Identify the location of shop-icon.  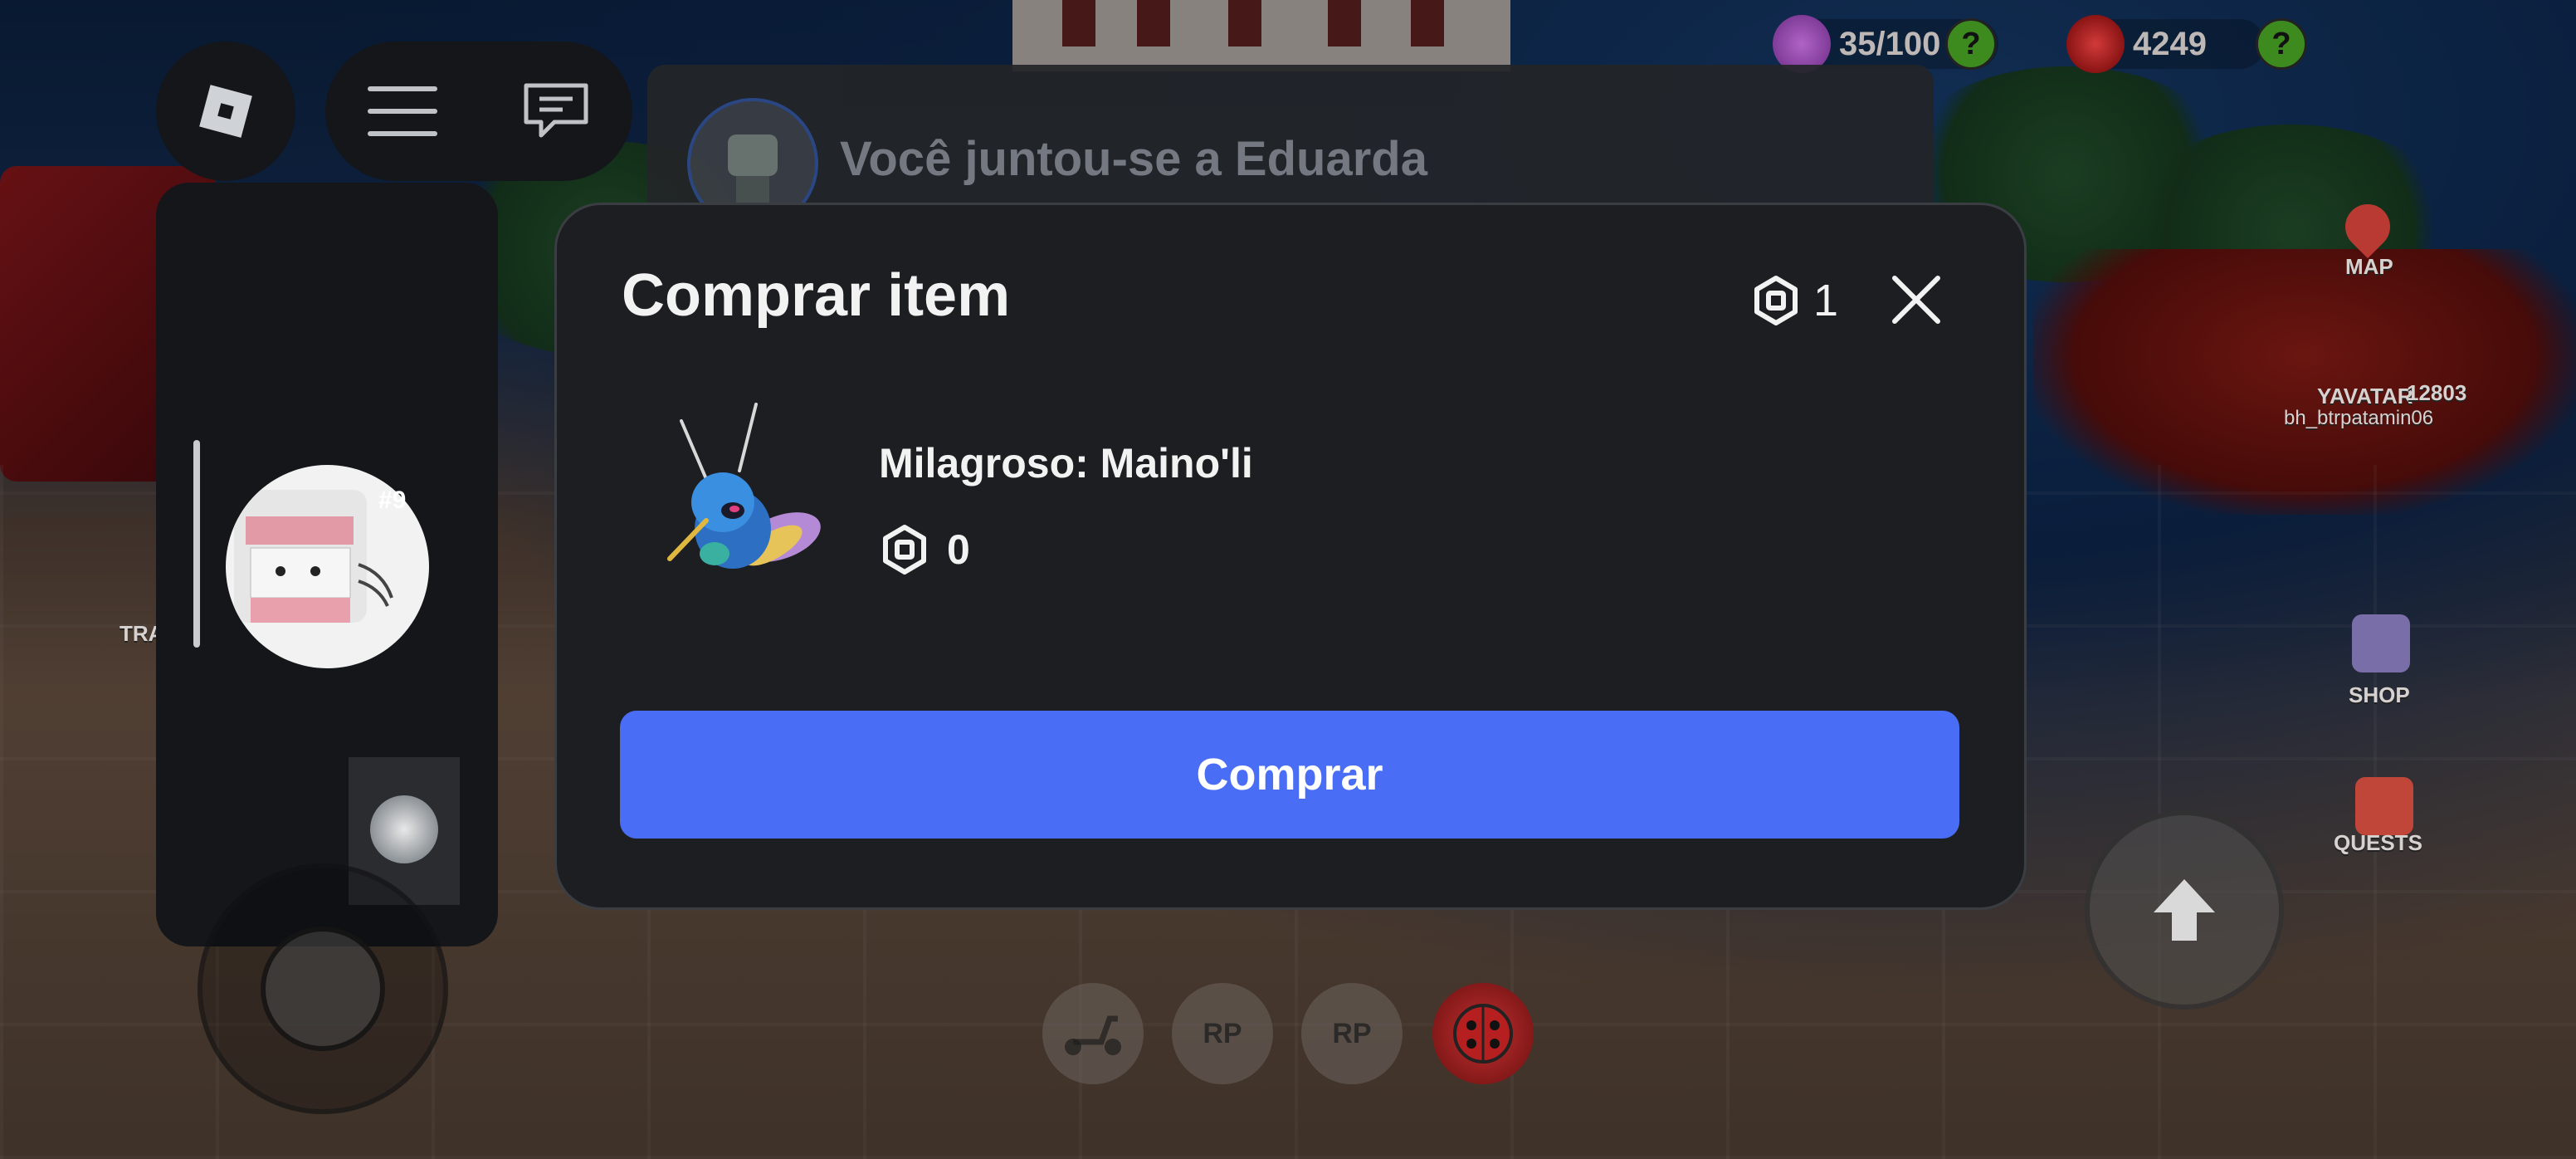
(2381, 643).